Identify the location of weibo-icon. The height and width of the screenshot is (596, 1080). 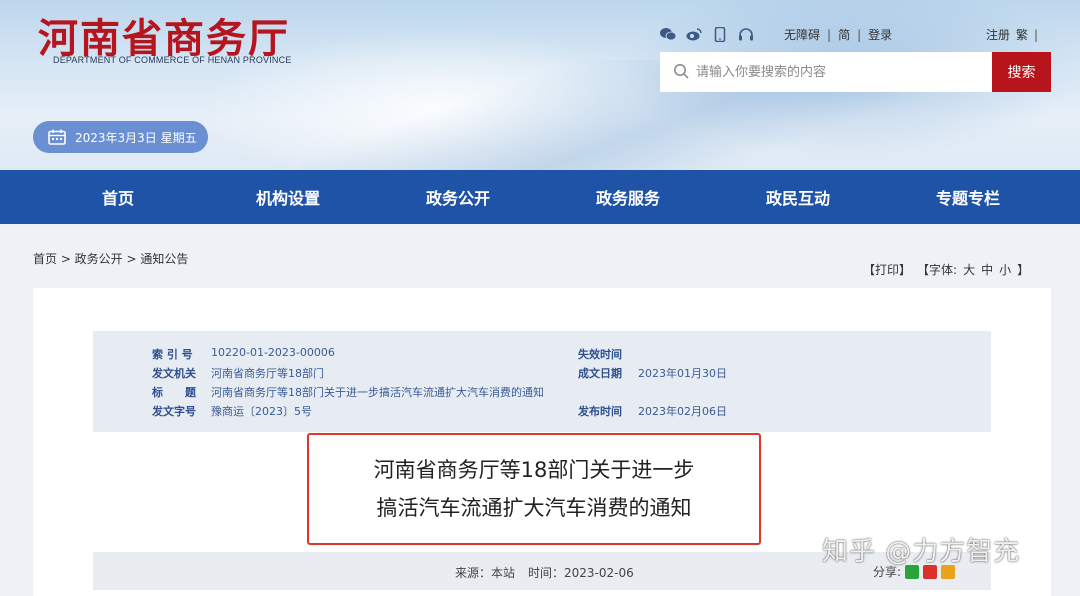
(694, 34).